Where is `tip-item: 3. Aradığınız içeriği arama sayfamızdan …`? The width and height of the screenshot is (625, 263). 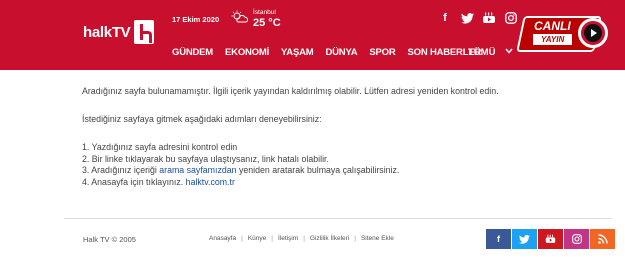
tip-item: 3. Aradığınız içeriği arama sayfamızdan … is located at coordinates (342, 171).